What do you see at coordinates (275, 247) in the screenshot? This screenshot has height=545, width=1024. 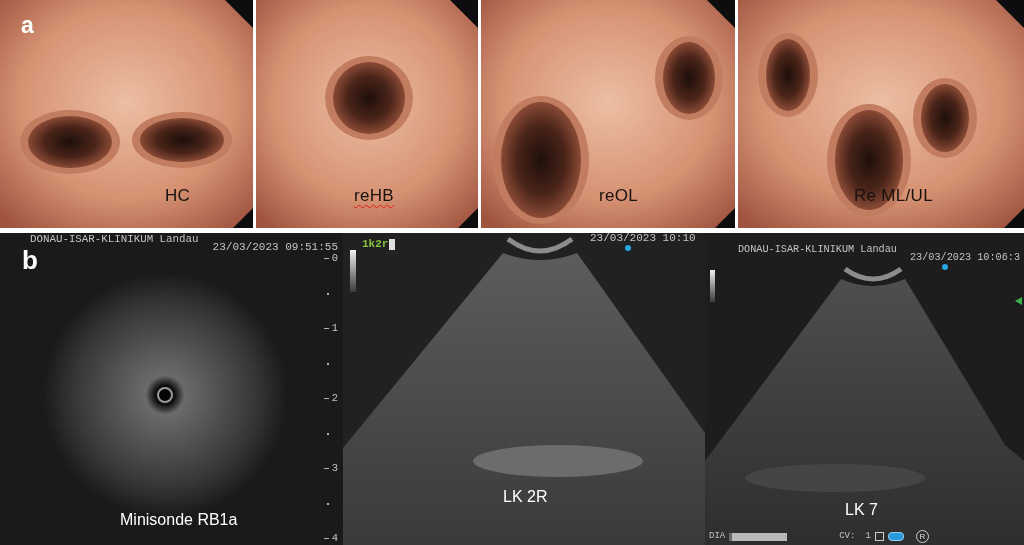 I see `timestamp: 23/03/2023 09:51:55` at bounding box center [275, 247].